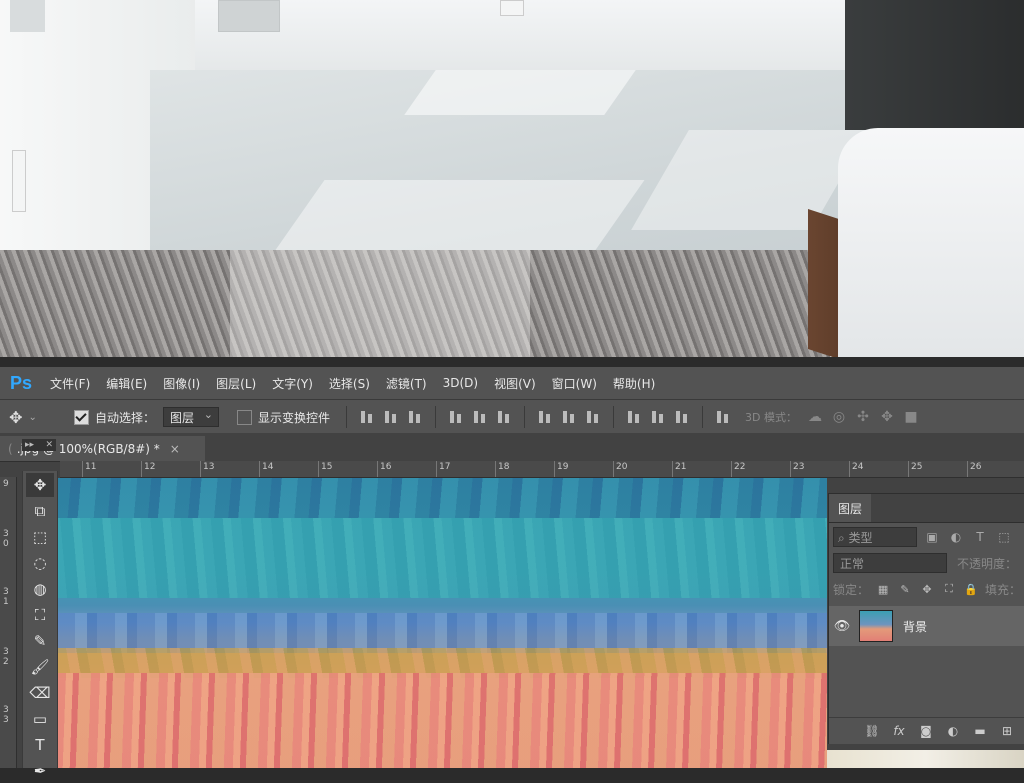 The height and width of the screenshot is (783, 1024). What do you see at coordinates (40, 667) in the screenshot?
I see `brush-tool: 🖌` at bounding box center [40, 667].